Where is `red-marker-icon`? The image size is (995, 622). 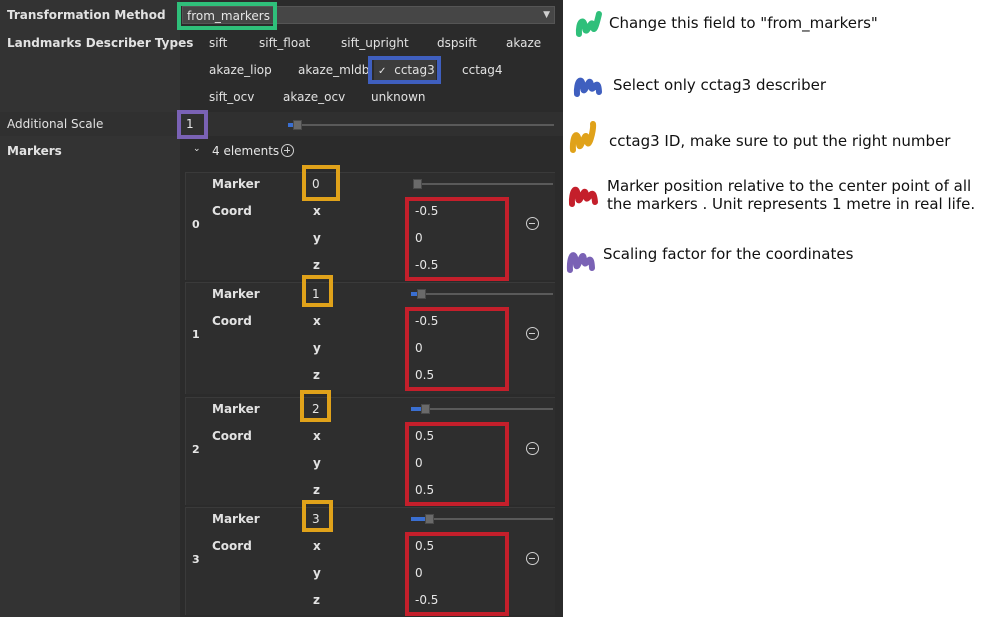 red-marker-icon is located at coordinates (583, 196).